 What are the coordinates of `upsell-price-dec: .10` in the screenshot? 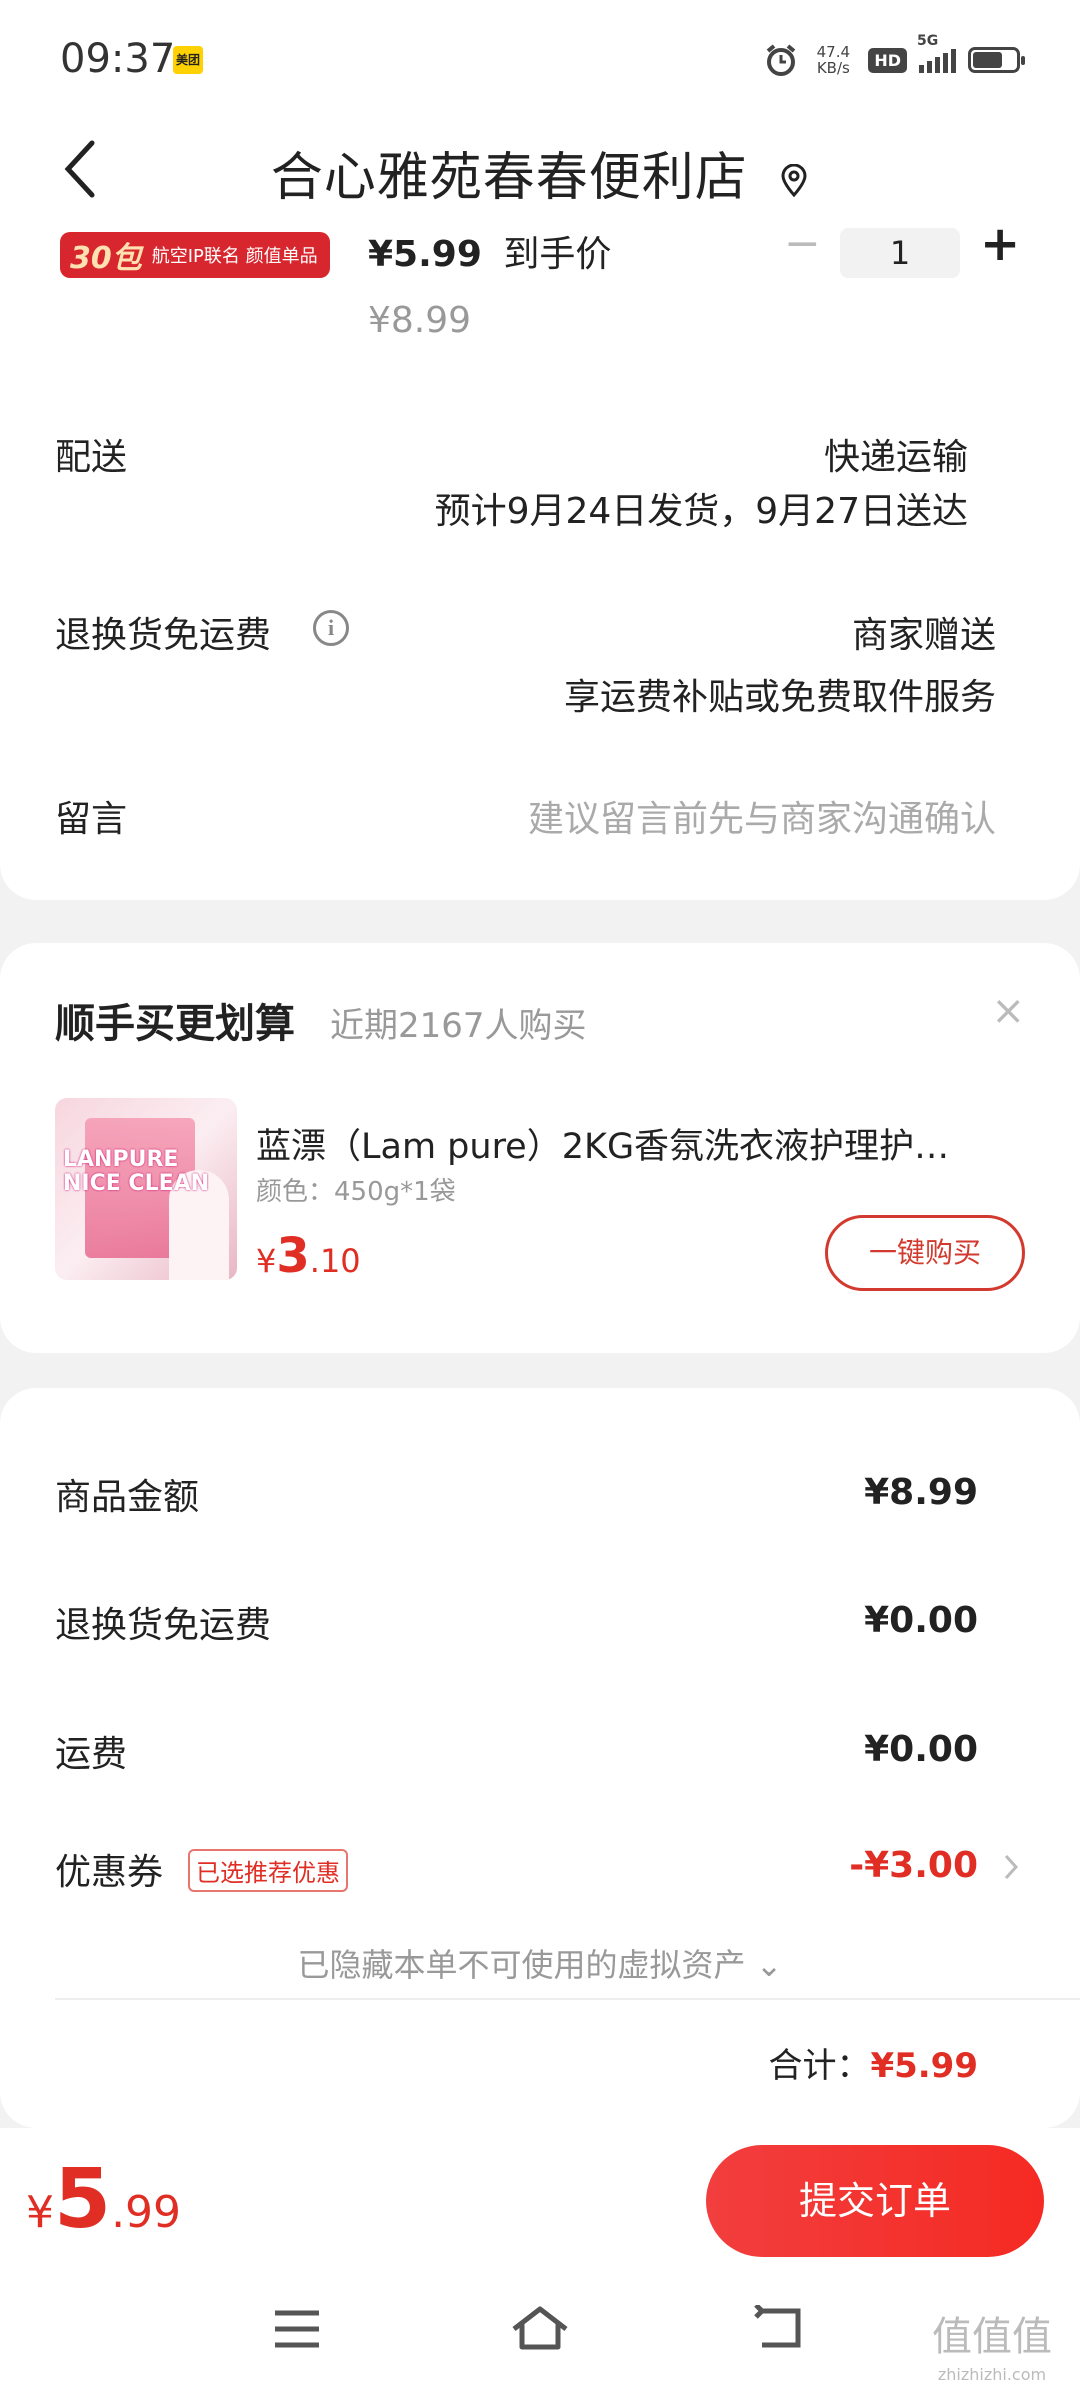 It's located at (335, 1261).